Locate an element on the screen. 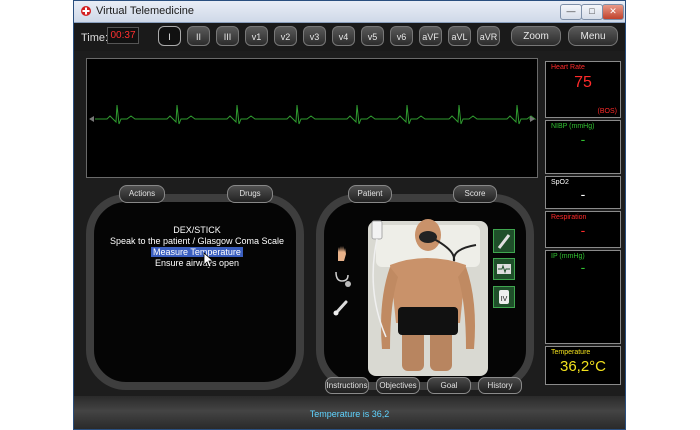 The image size is (700, 430). action-measure-temperature: Measure Temperature is located at coordinates (197, 252).